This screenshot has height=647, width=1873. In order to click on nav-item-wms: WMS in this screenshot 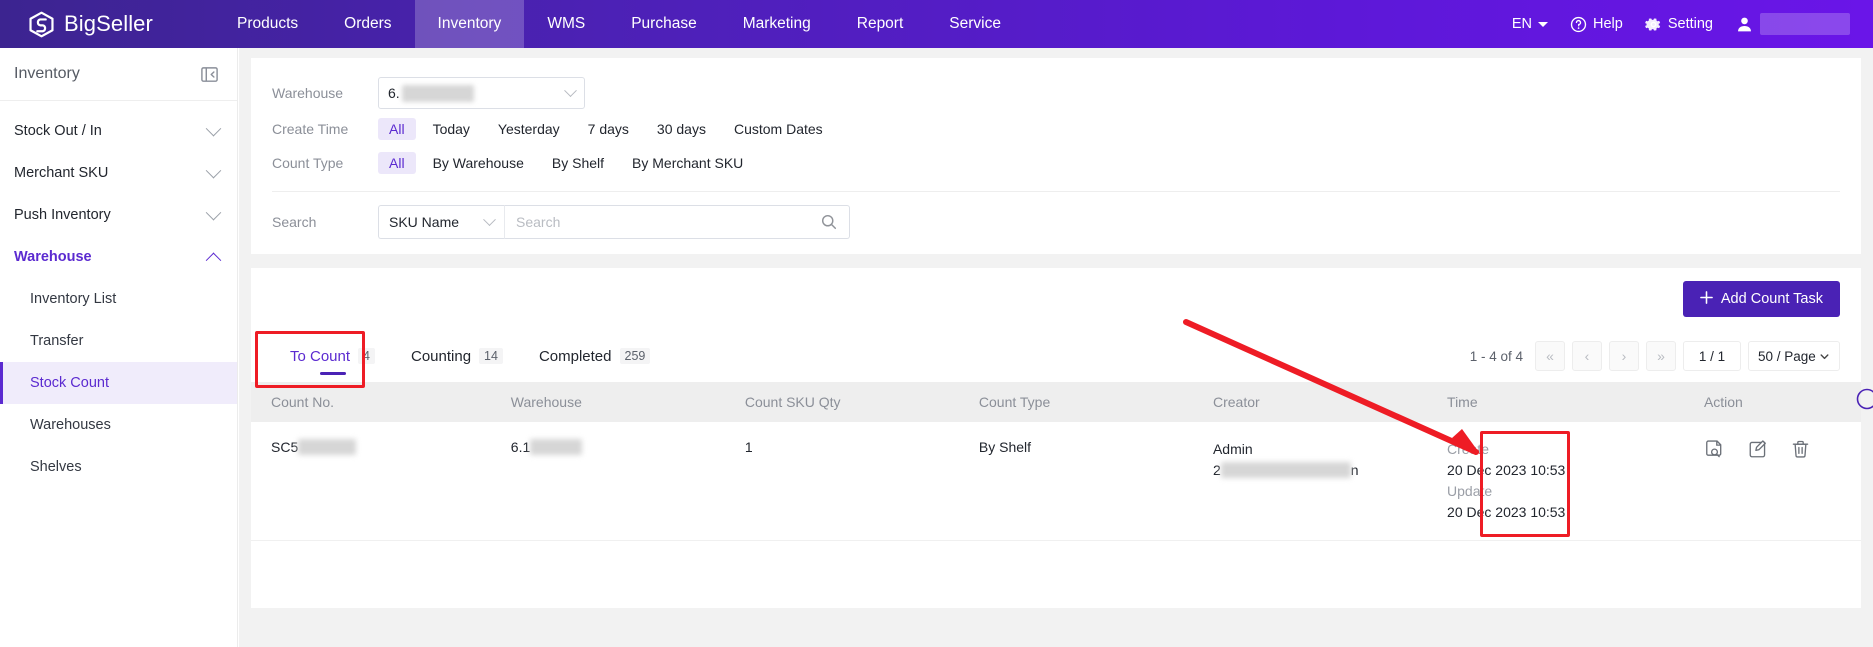, I will do `click(566, 24)`.